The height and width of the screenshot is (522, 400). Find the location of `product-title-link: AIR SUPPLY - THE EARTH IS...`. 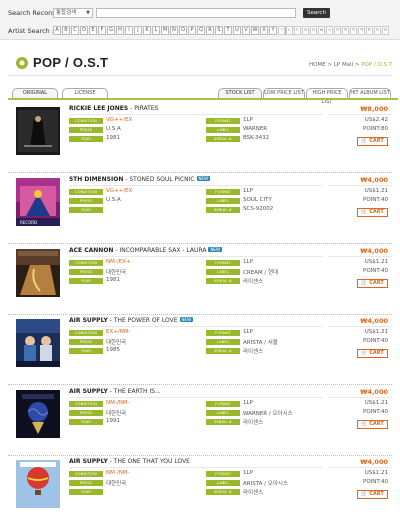

product-title-link: AIR SUPPLY - THE EARTH IS... is located at coordinates (115, 391).